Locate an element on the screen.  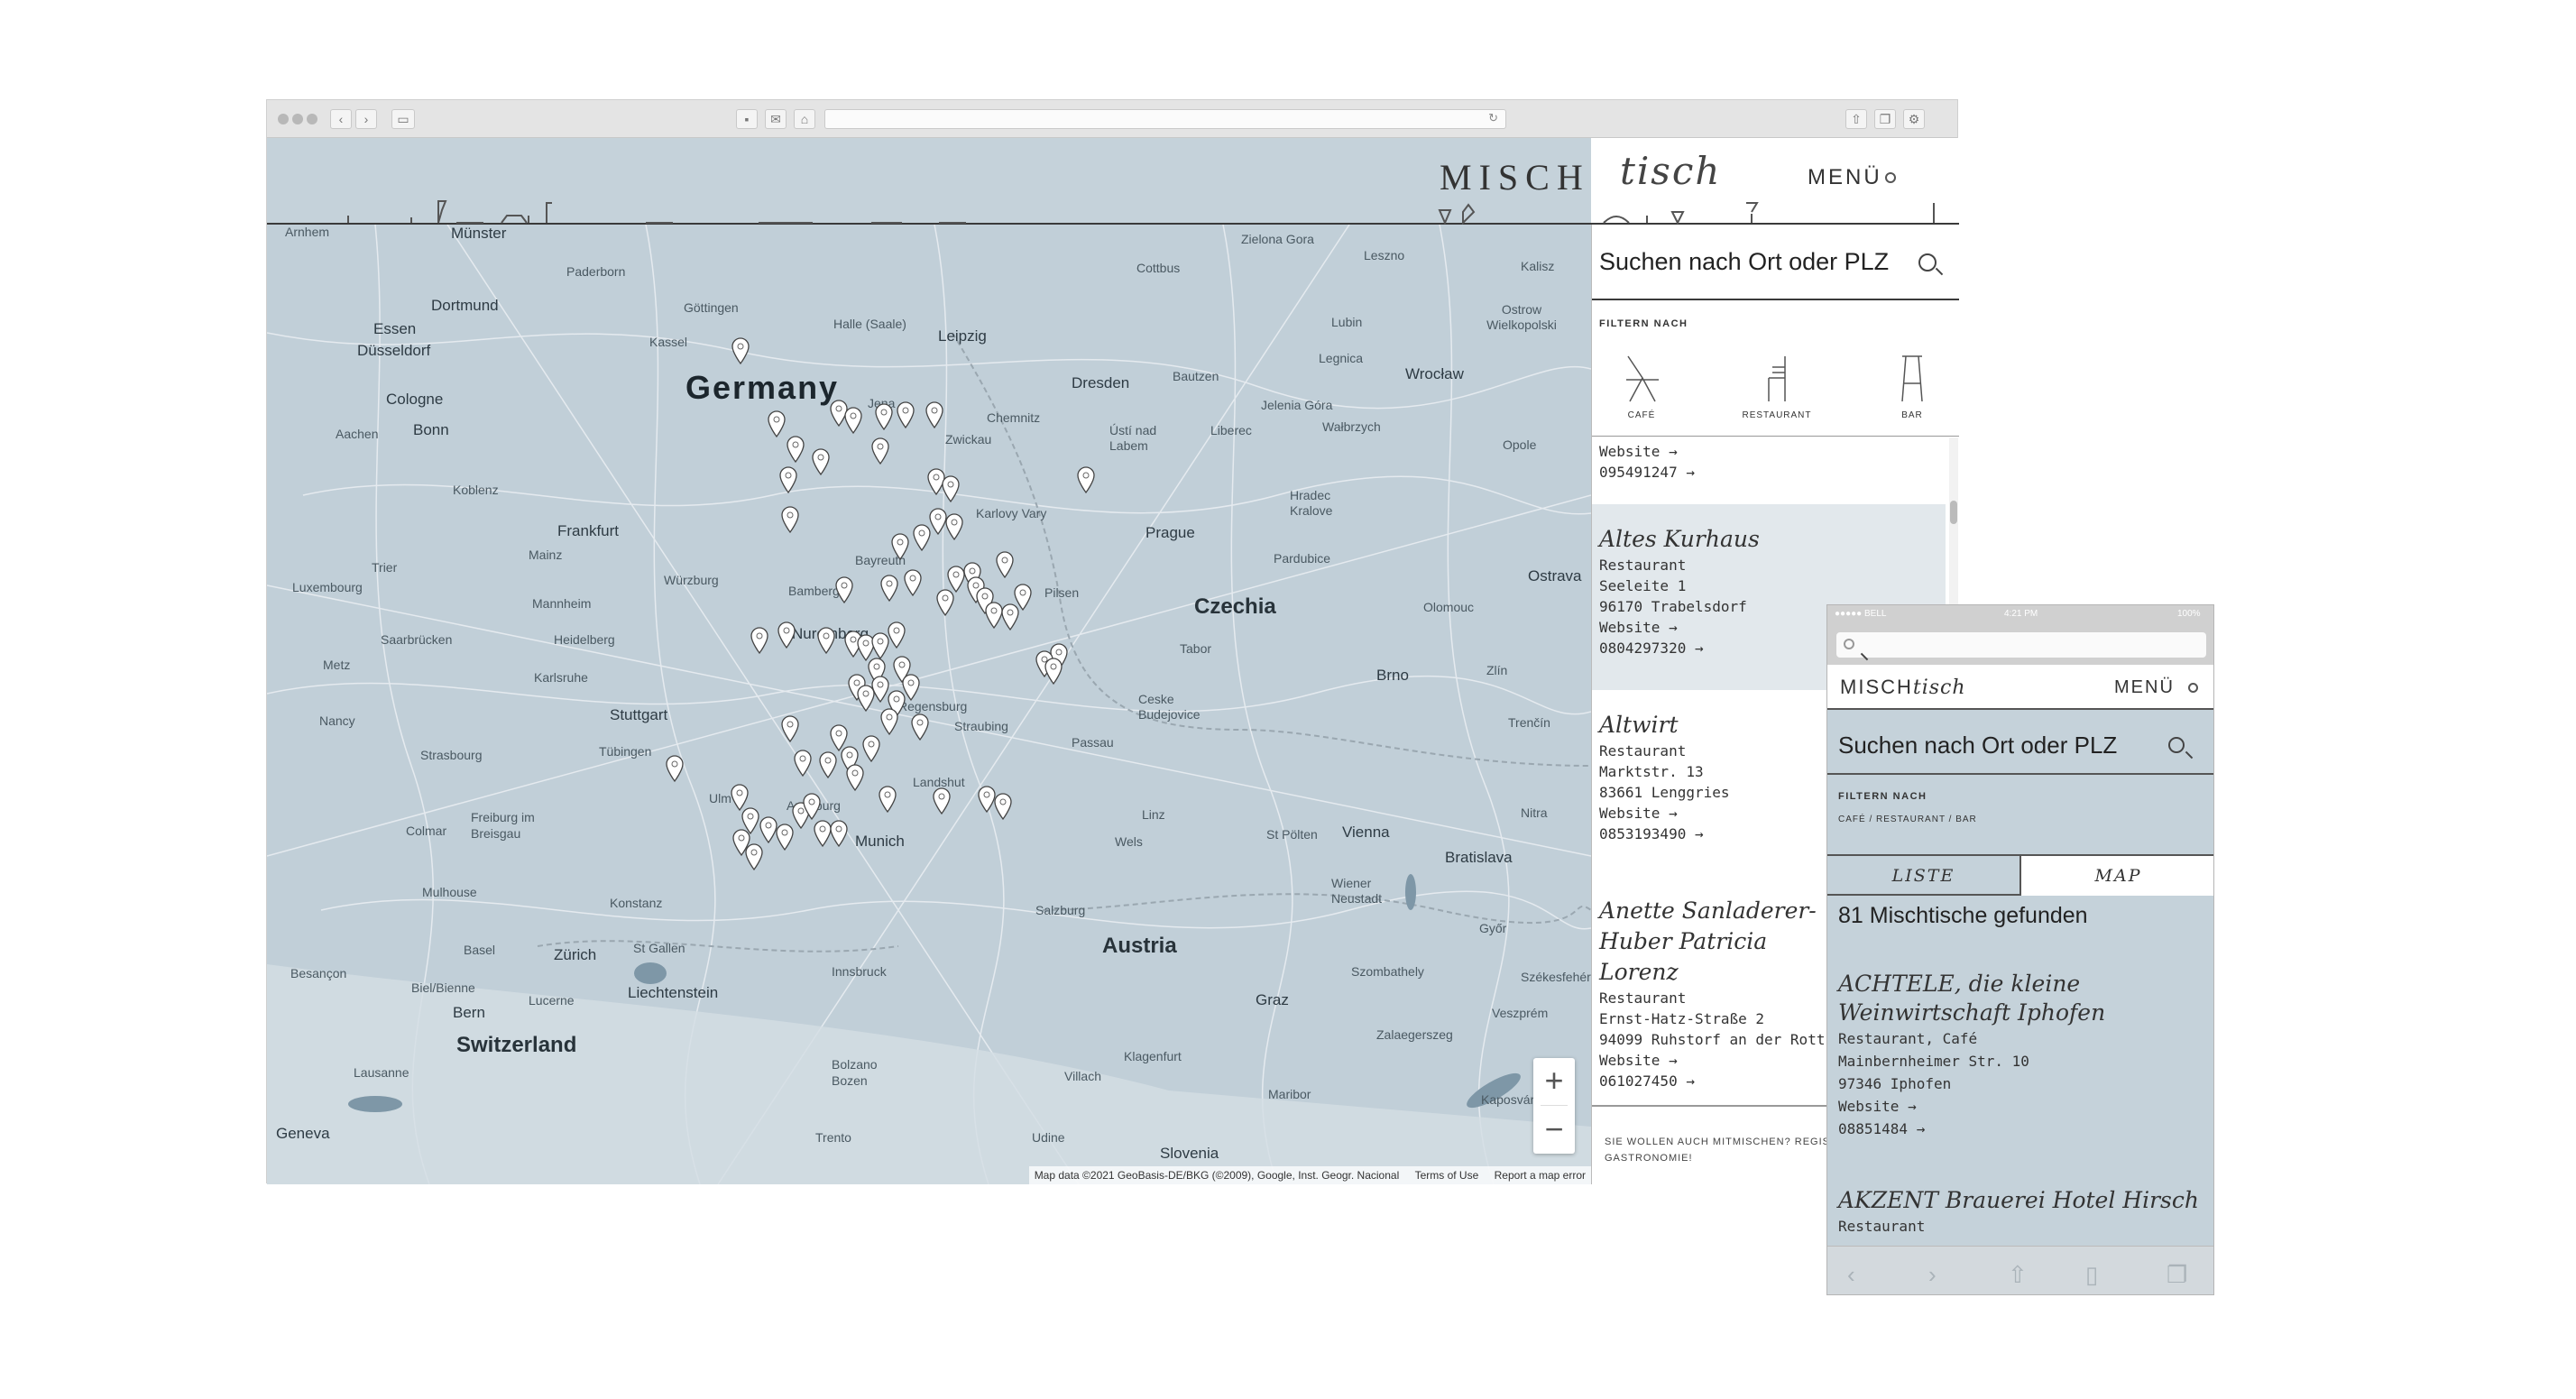
menu-circle-icon is located at coordinates (1890, 177).